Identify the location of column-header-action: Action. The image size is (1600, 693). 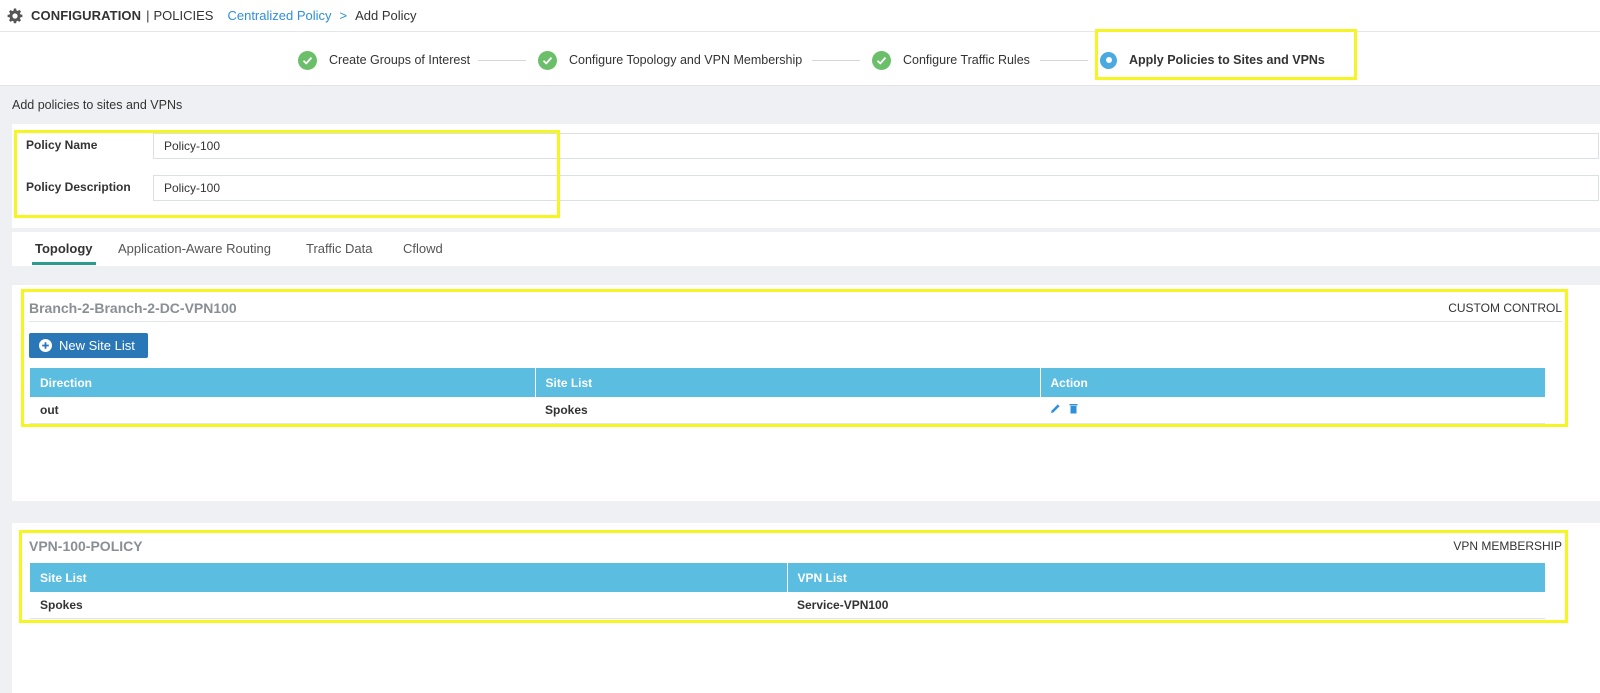
(1293, 382).